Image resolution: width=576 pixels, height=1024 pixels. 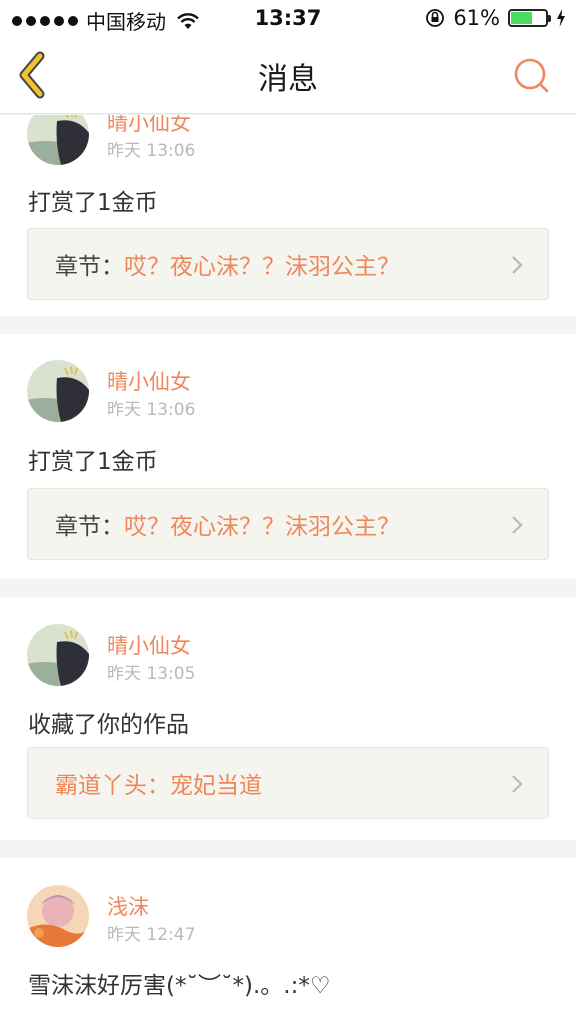 I want to click on battery-percent: 61%, so click(x=476, y=18).